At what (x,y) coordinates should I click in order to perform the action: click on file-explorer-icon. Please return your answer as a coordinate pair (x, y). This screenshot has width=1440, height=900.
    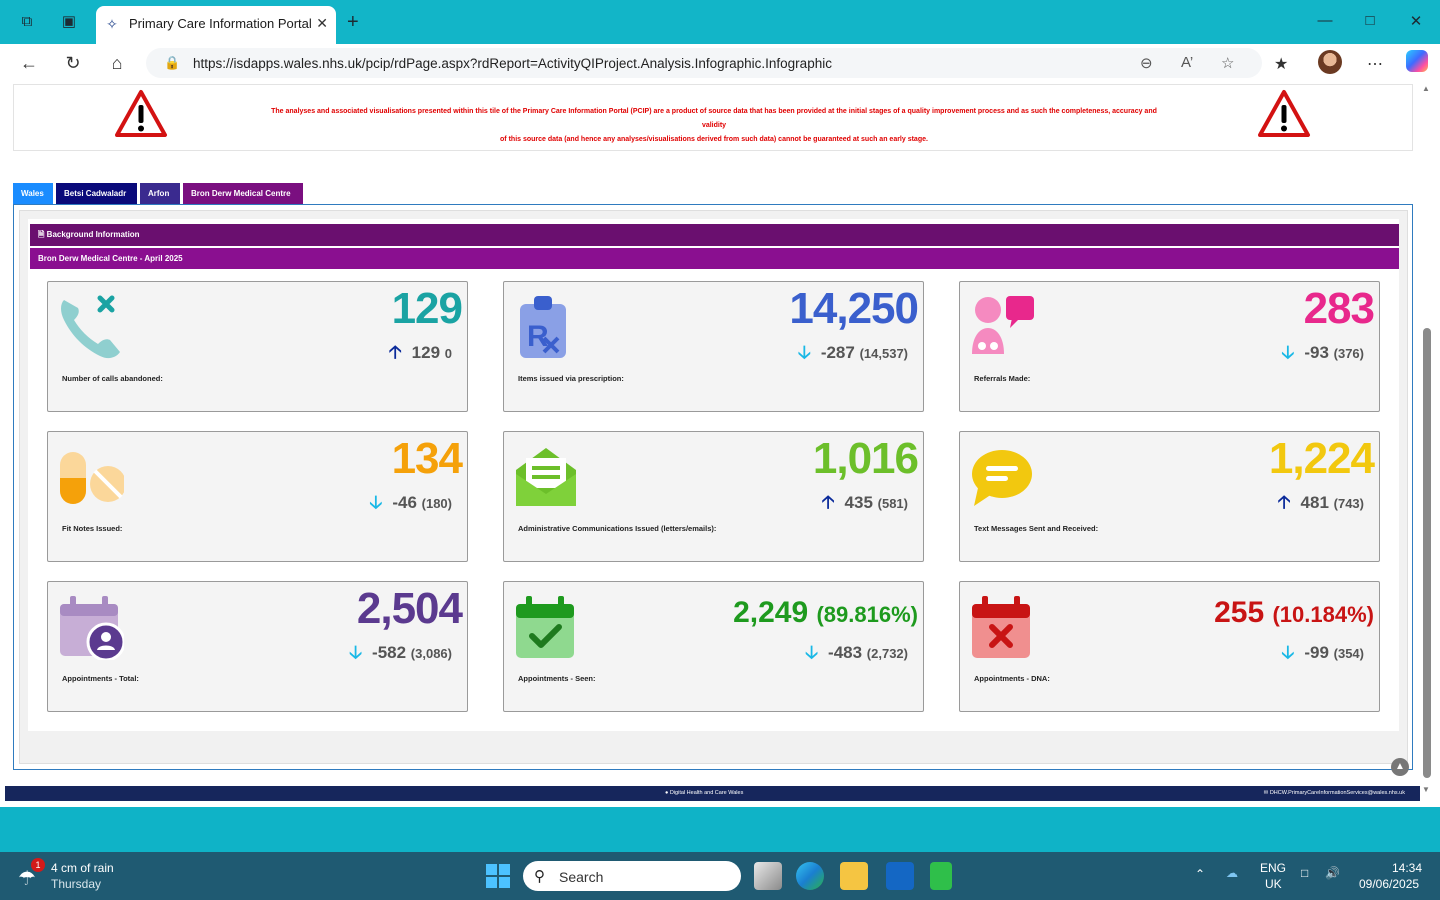
    Looking at the image, I should click on (854, 876).